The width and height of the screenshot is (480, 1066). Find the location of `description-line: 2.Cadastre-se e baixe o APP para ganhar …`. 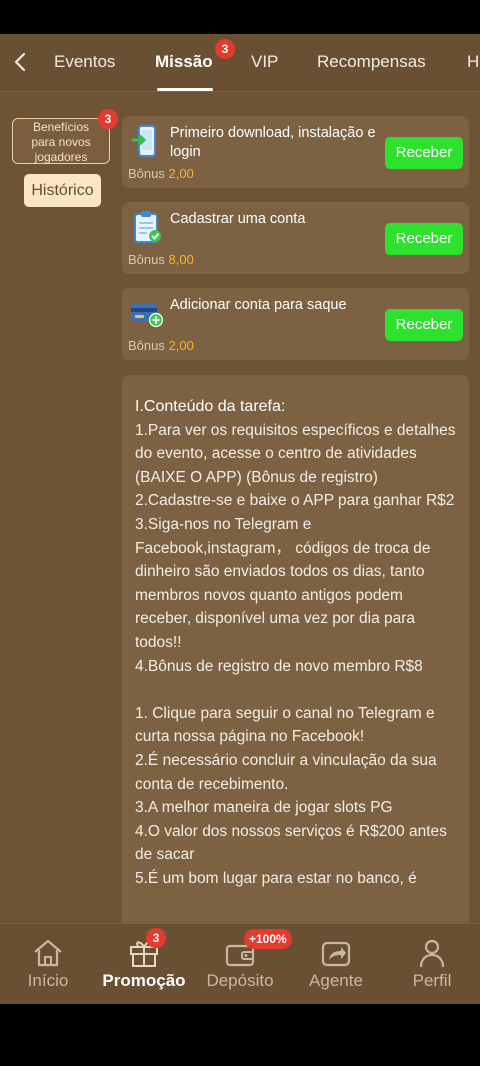

description-line: 2.Cadastre-se e baixe o APP para ganhar … is located at coordinates (295, 501).